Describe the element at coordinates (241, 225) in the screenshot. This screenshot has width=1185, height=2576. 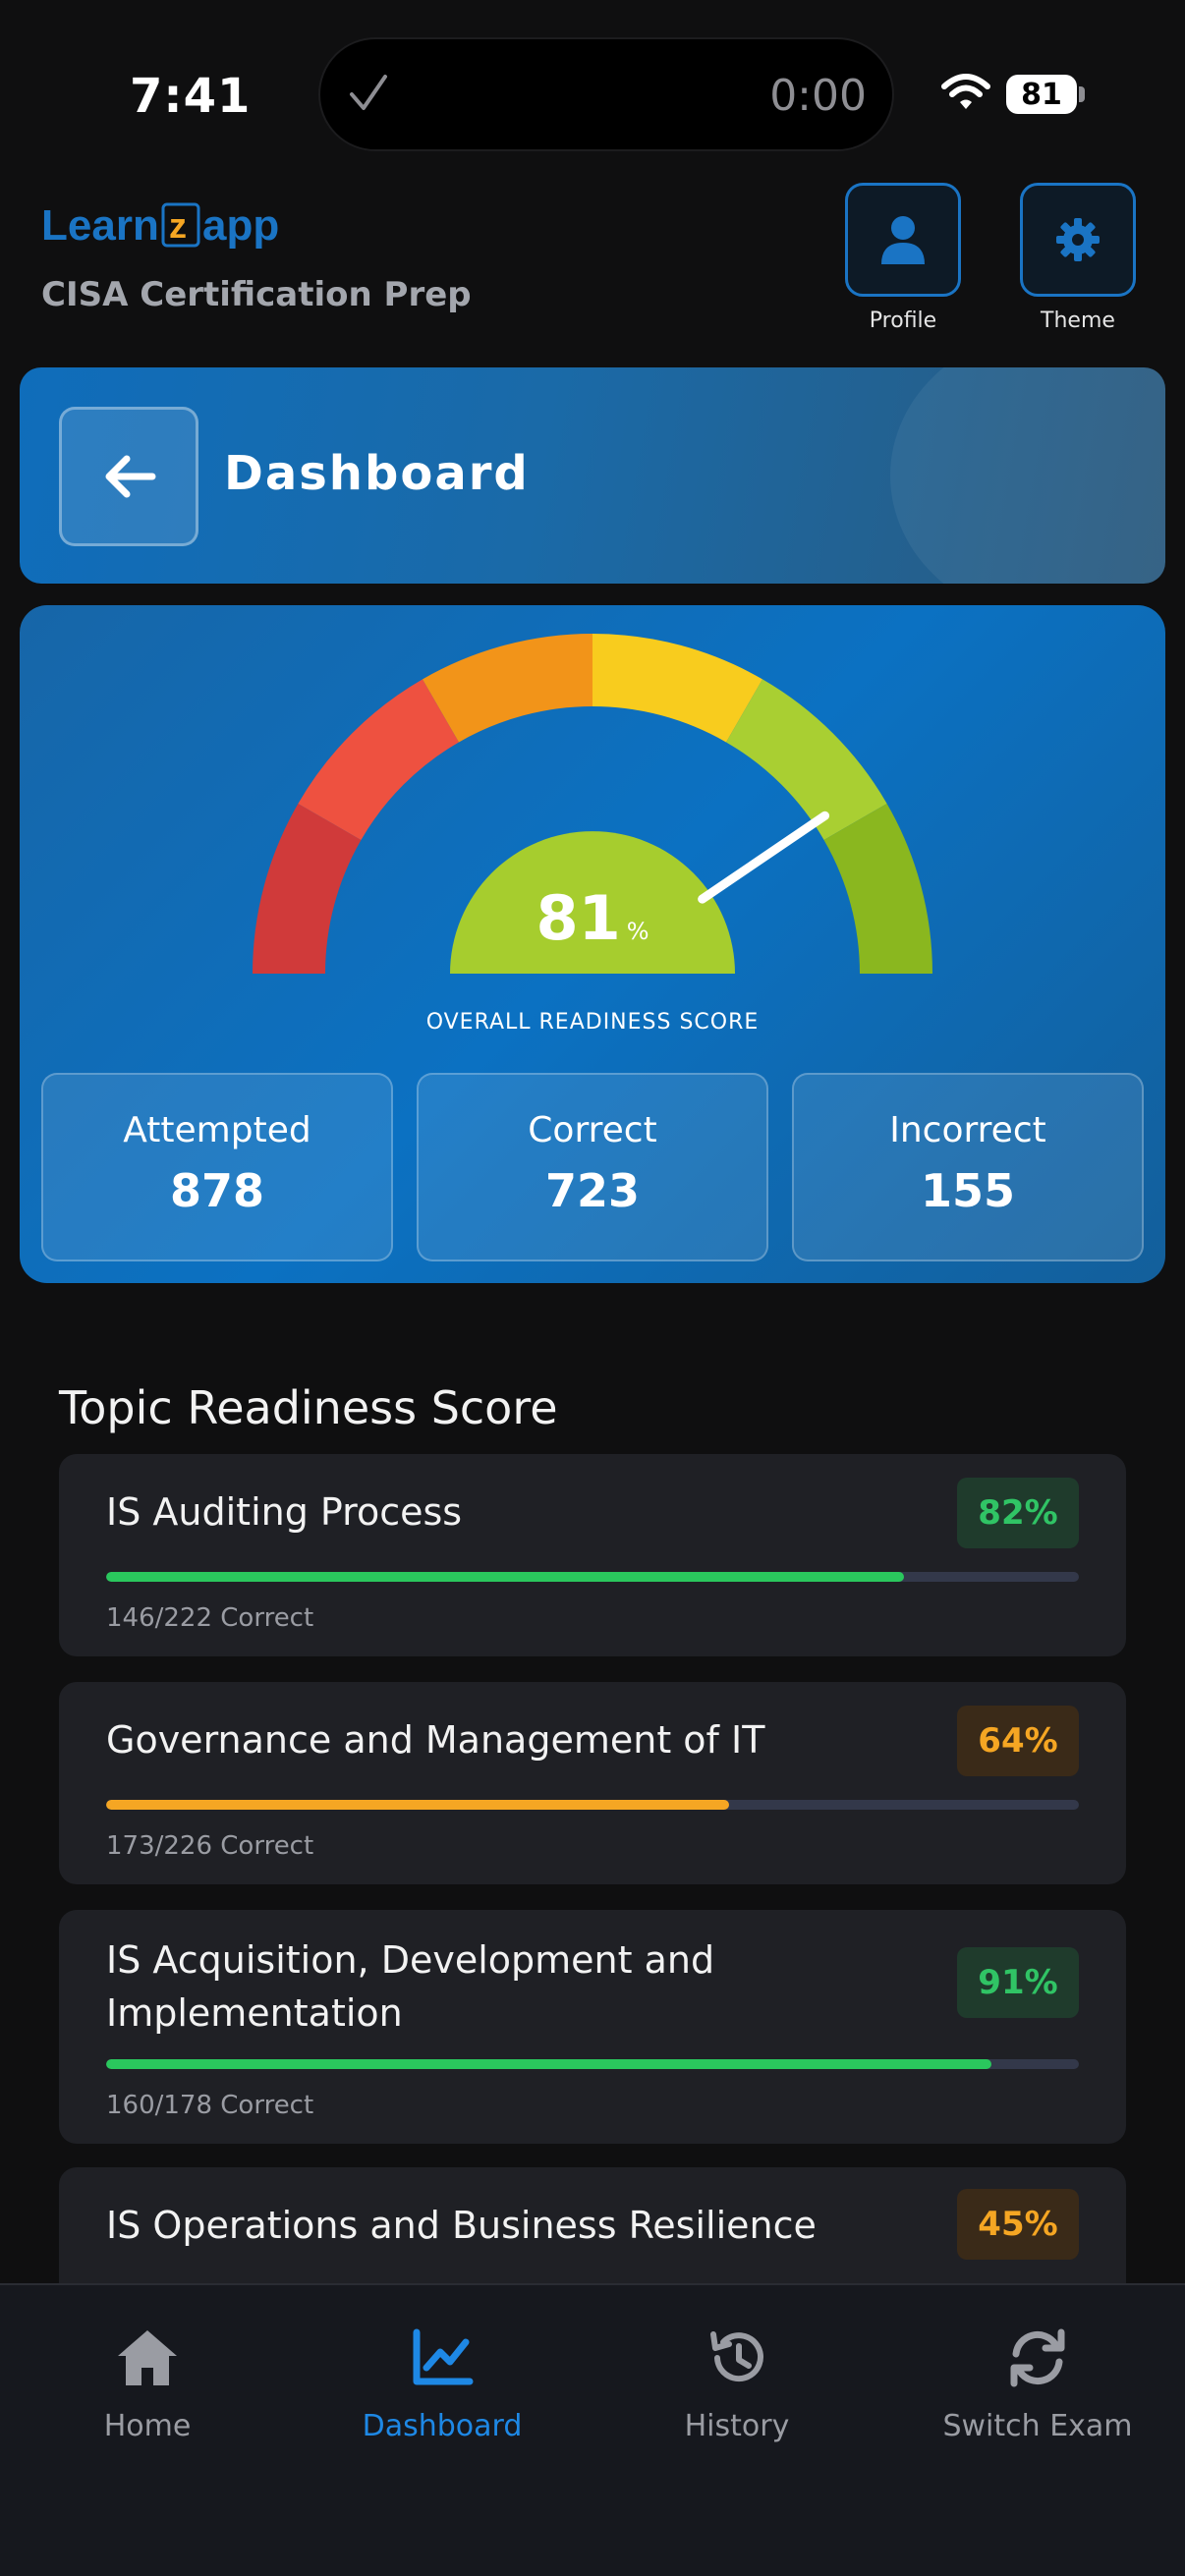
I see `svg-text: app` at that location.